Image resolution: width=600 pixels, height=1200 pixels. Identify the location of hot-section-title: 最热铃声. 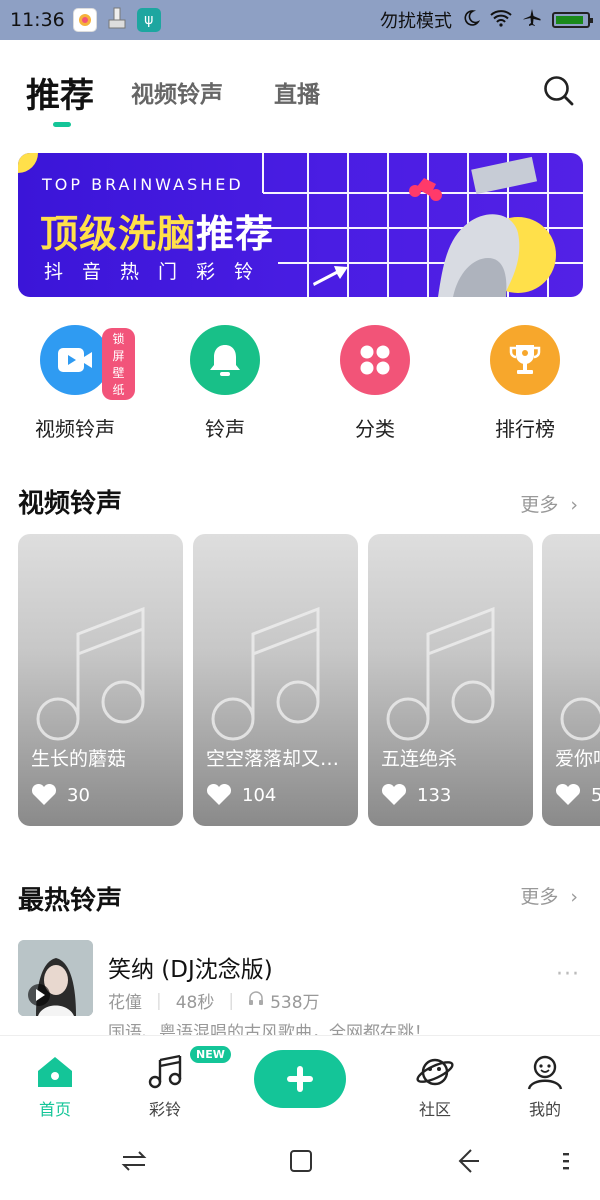
(70, 901).